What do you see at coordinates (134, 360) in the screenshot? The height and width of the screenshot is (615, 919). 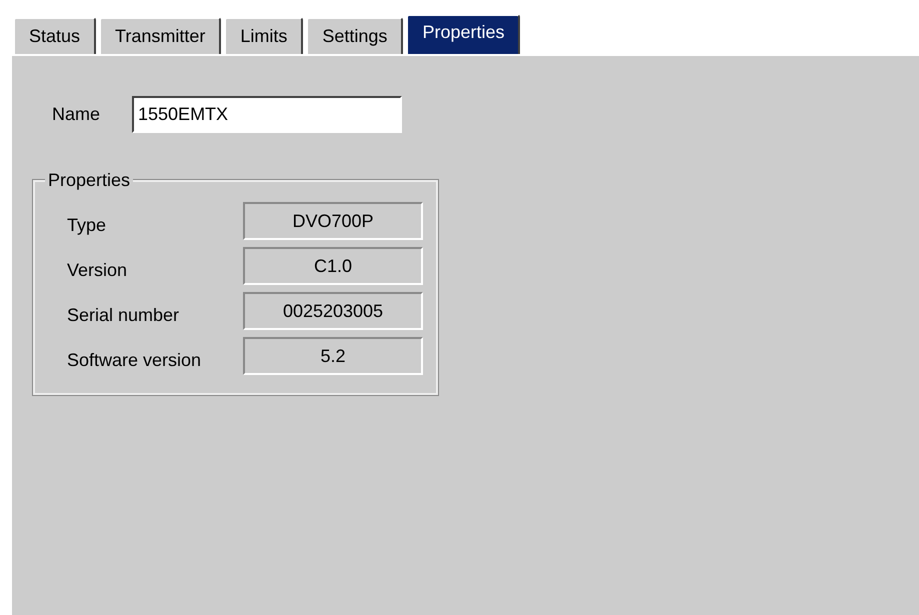 I see `property-label: Software version` at bounding box center [134, 360].